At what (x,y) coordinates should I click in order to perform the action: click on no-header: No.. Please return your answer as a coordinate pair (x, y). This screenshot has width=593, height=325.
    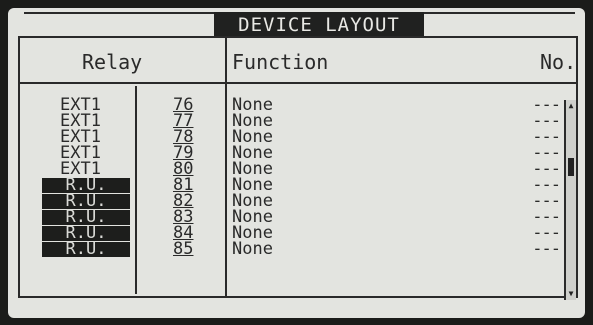
    Looking at the image, I should click on (558, 62).